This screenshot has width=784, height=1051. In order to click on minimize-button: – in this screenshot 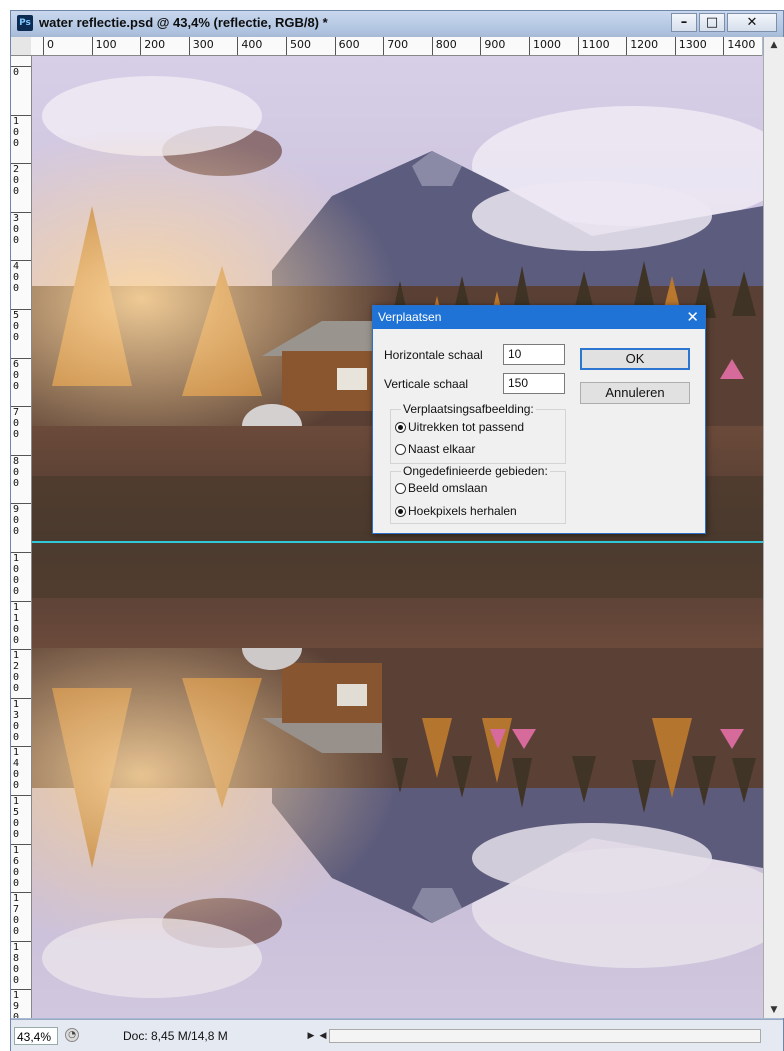, I will do `click(684, 22)`.